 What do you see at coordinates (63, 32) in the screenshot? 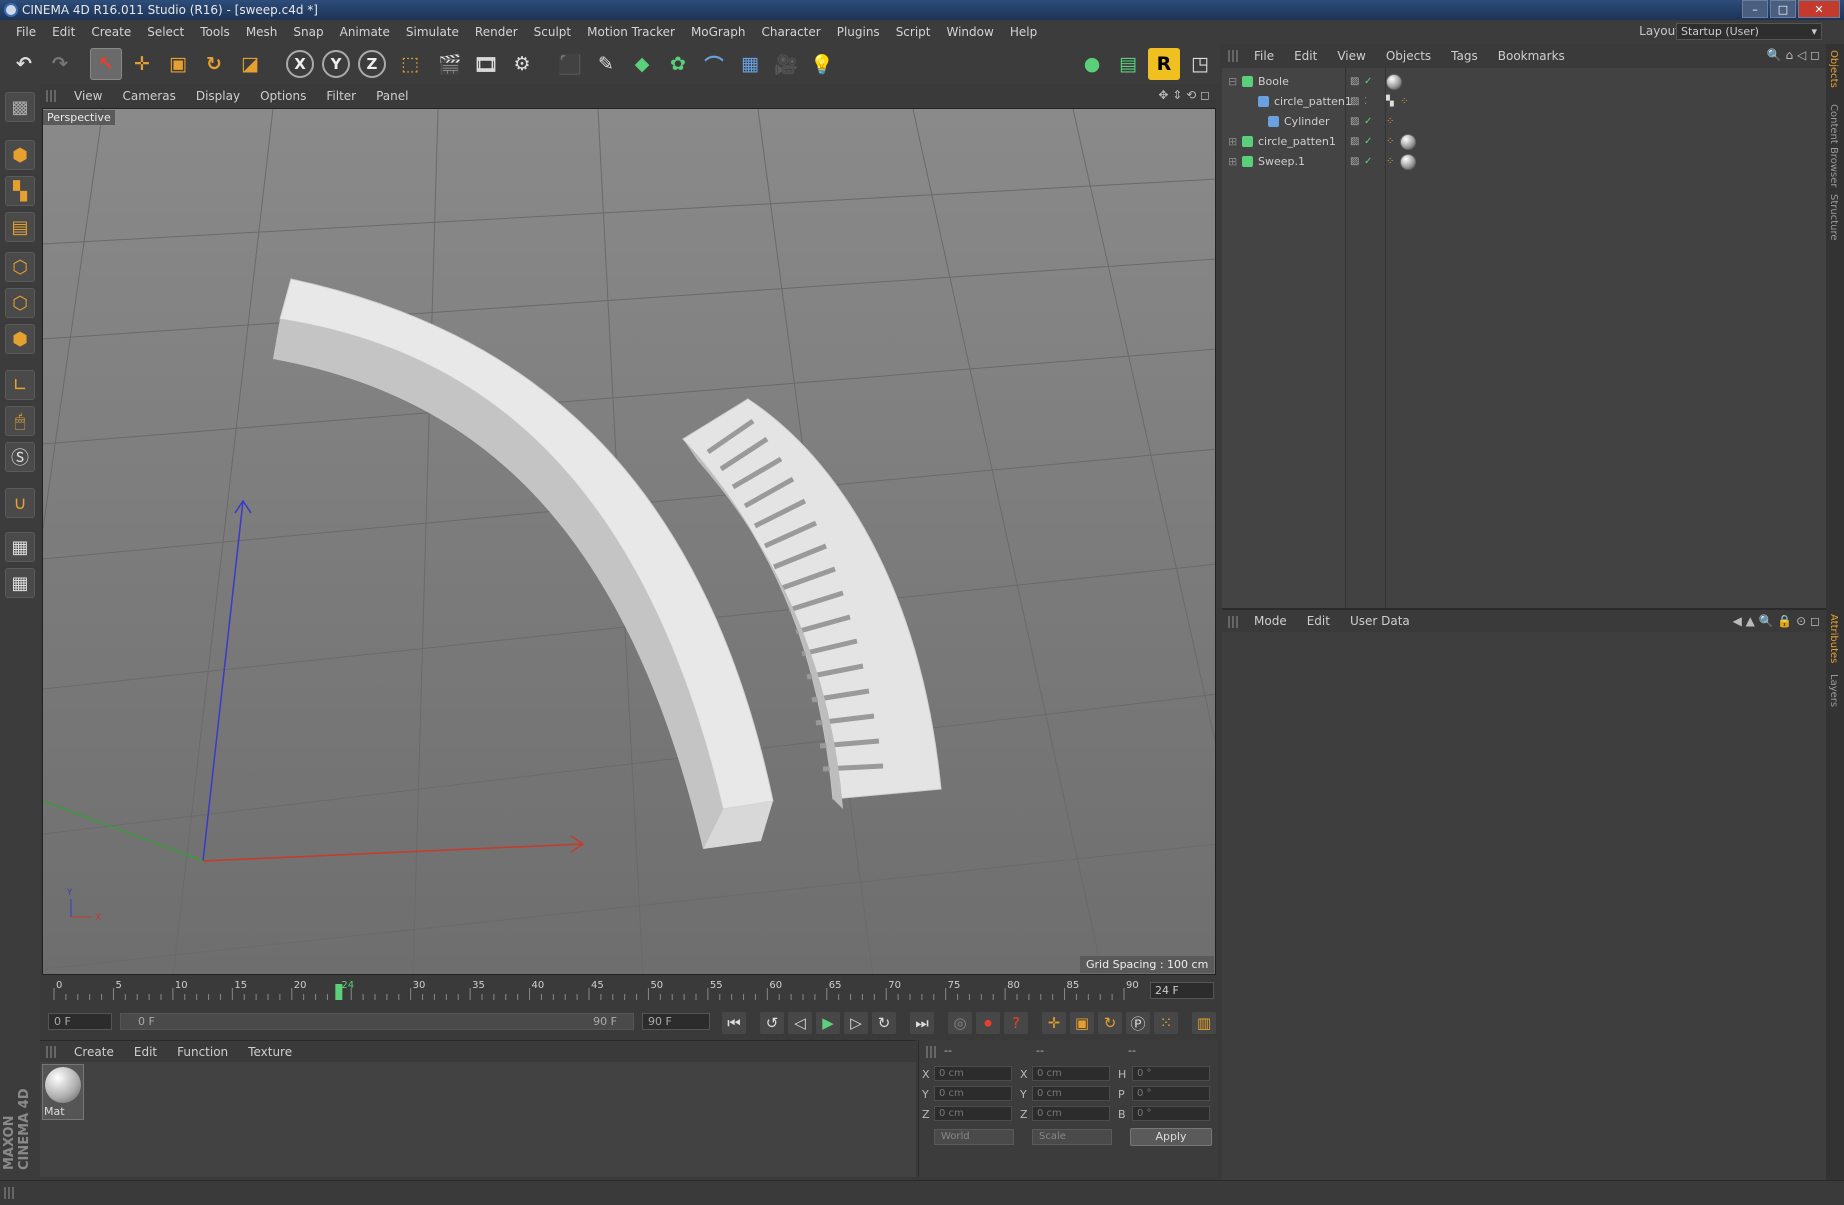
I see `menu-edit: Edit` at bounding box center [63, 32].